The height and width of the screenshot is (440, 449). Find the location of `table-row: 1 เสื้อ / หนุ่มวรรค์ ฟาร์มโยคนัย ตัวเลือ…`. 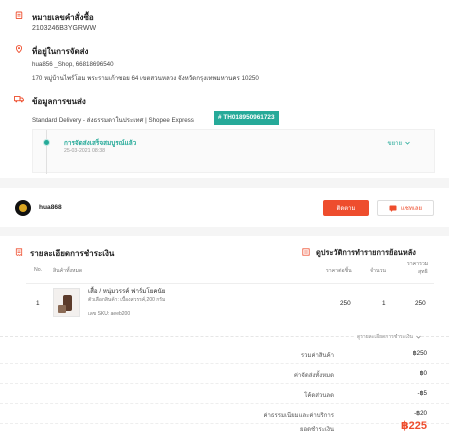

table-row: 1 เสื้อ / หนุ่มวรรค์ ฟาร์มโยคนัย ตัวเลือ… is located at coordinates (230, 305).